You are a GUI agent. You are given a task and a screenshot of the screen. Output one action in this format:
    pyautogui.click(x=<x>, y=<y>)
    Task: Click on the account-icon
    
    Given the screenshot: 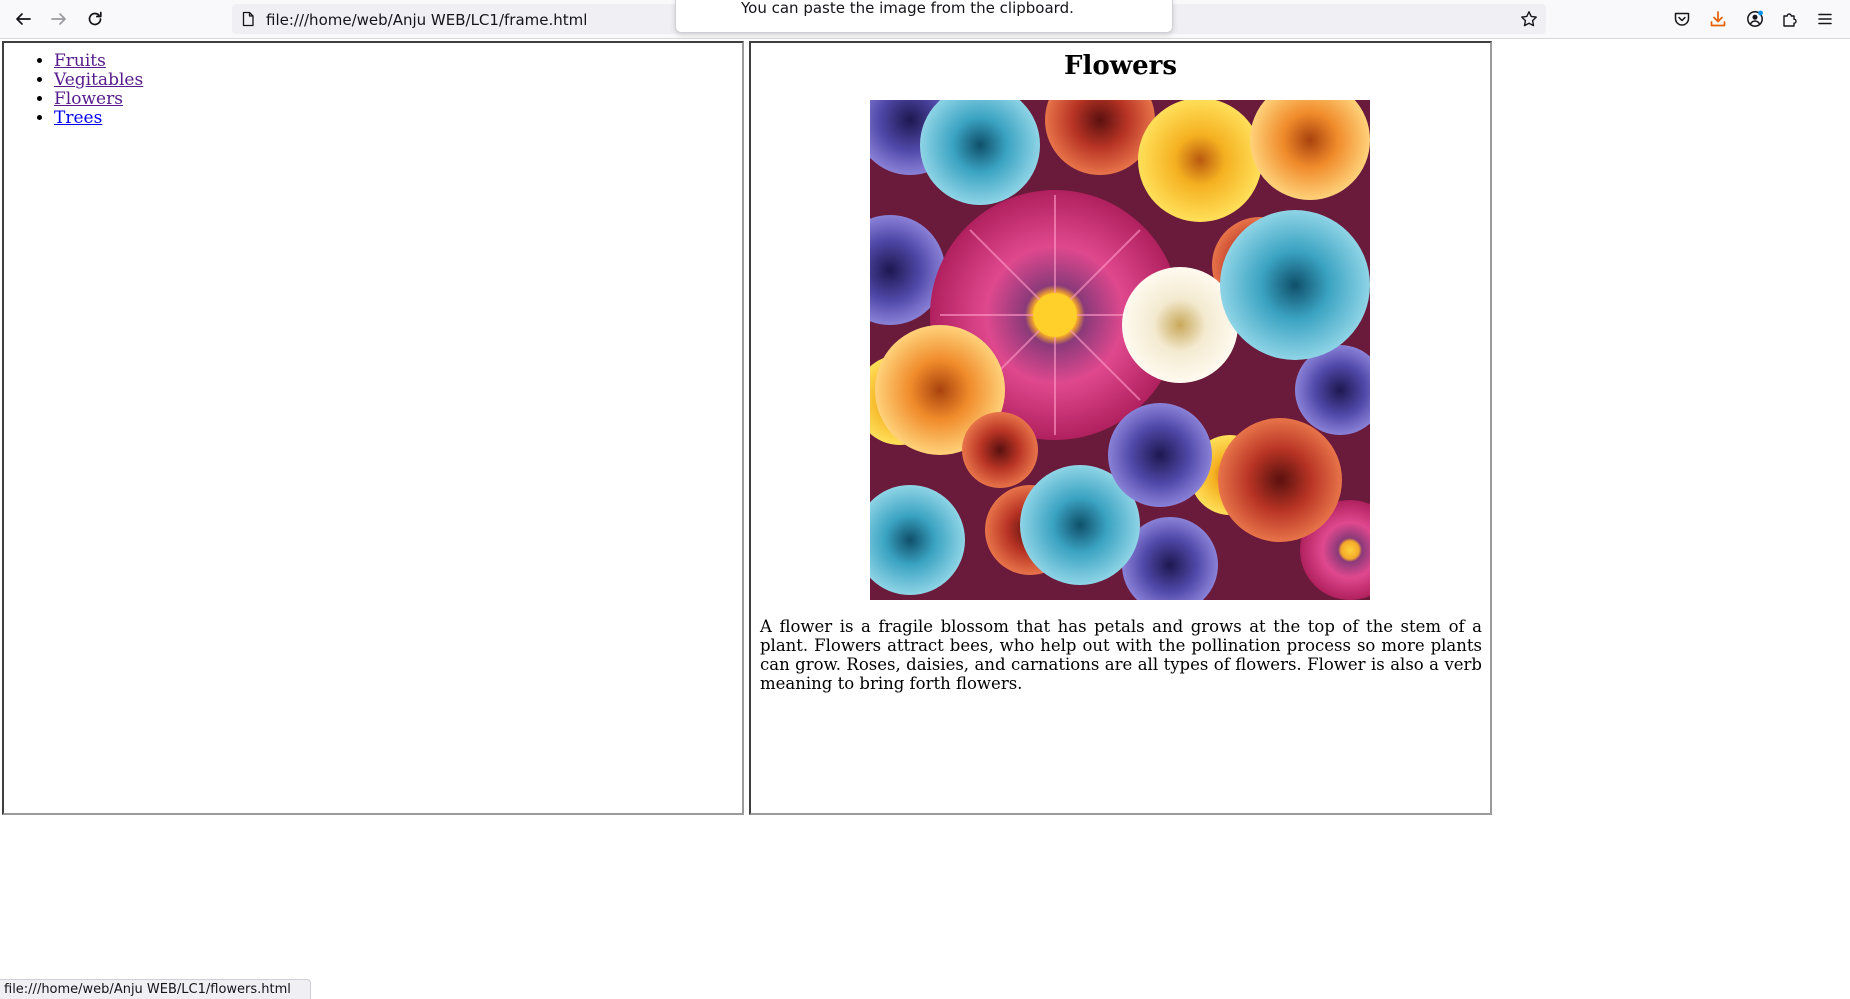 What is the action you would take?
    pyautogui.click(x=1755, y=18)
    